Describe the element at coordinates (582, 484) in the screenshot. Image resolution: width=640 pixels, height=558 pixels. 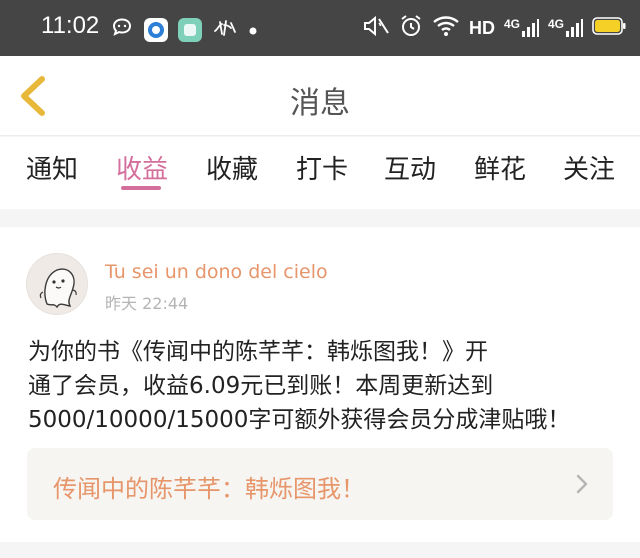
I see `chevron-right-icon` at that location.